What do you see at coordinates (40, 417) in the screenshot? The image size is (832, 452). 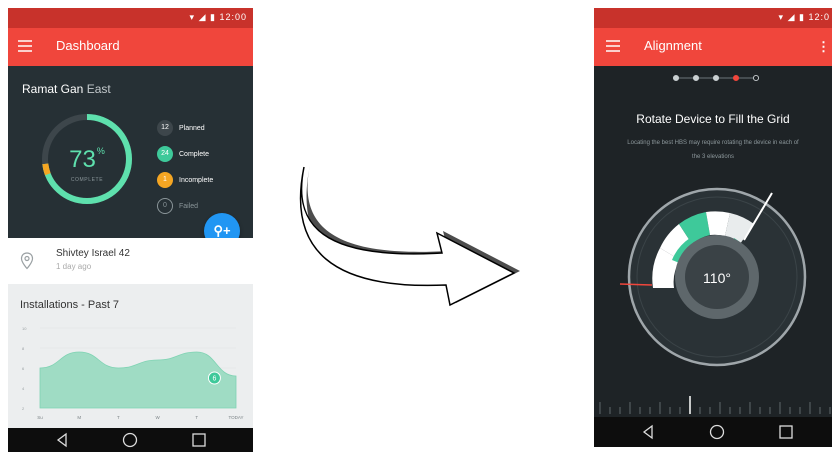 I see `x-tick-label: Su` at bounding box center [40, 417].